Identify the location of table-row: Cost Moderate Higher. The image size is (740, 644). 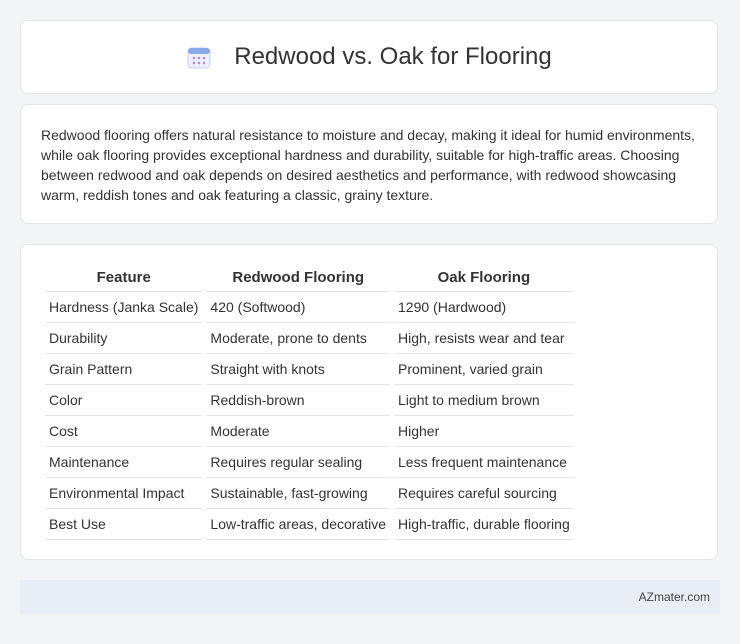
(309, 431).